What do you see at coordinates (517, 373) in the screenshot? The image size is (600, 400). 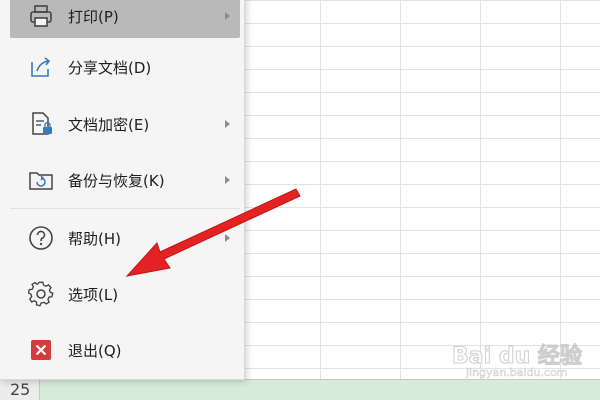 I see `watermark-url: jingyan.baidu.com` at bounding box center [517, 373].